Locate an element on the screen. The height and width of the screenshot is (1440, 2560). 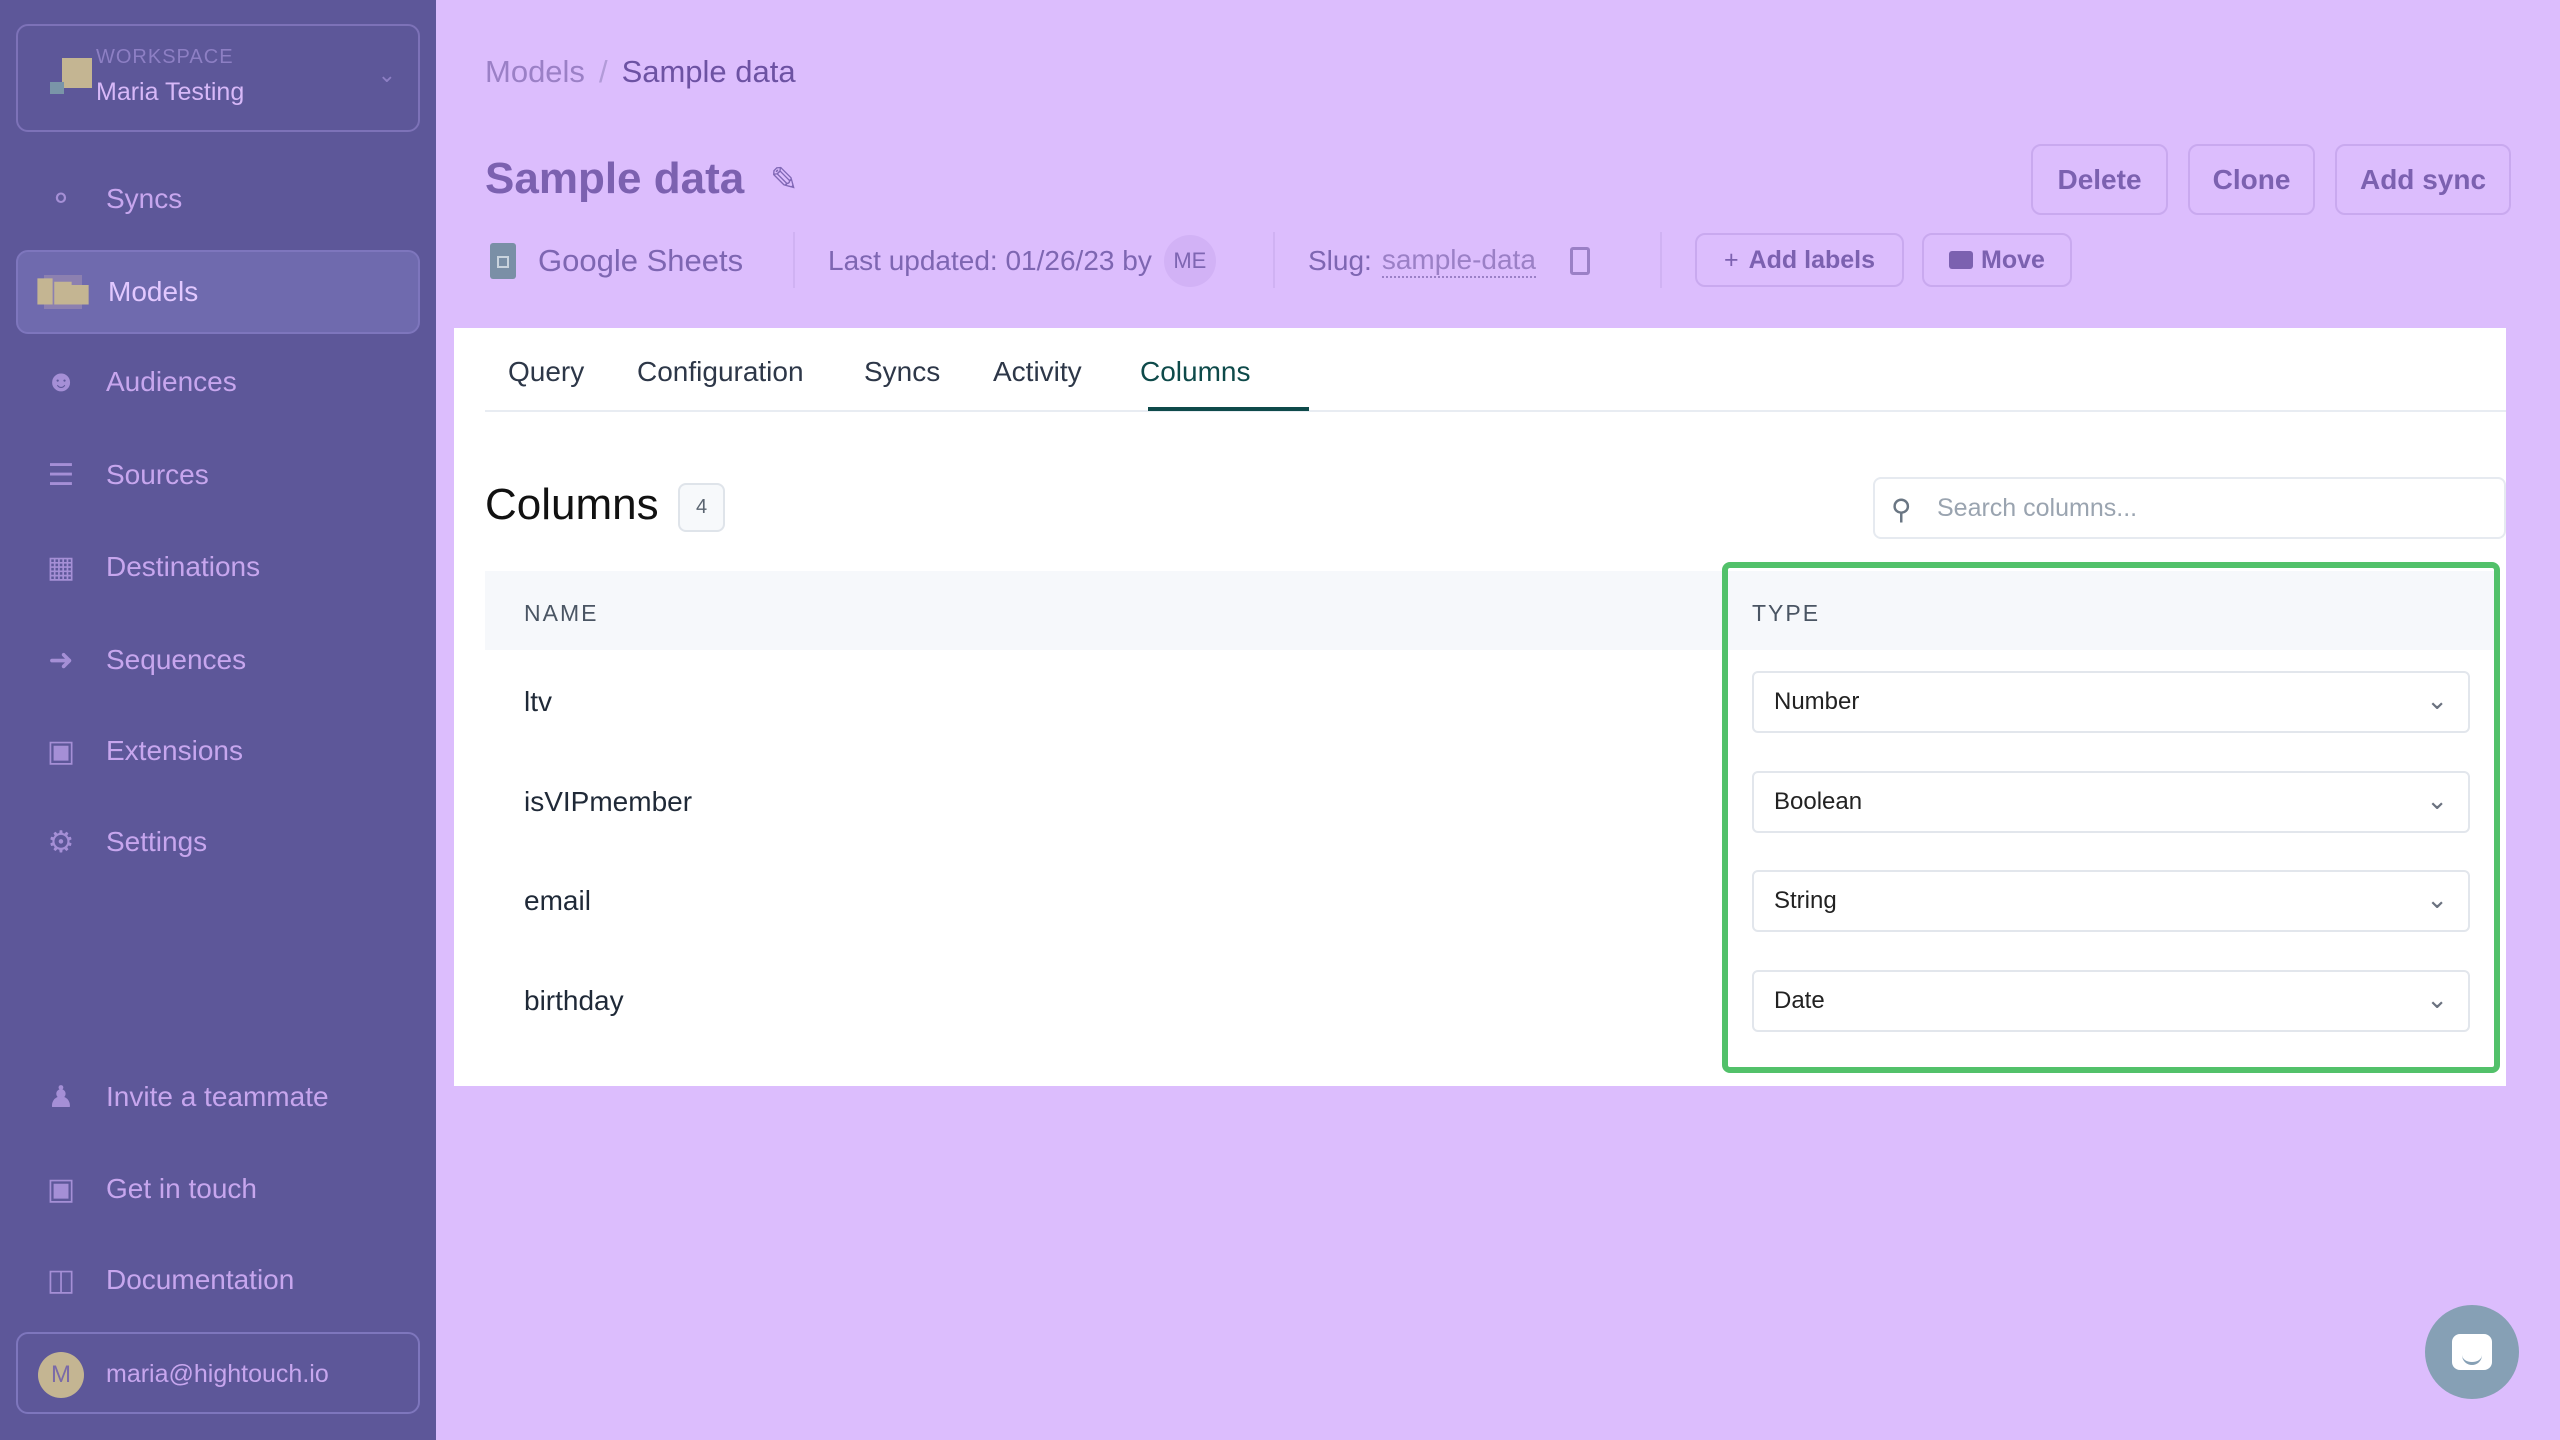
type-value: Boolean is located at coordinates (1818, 801).